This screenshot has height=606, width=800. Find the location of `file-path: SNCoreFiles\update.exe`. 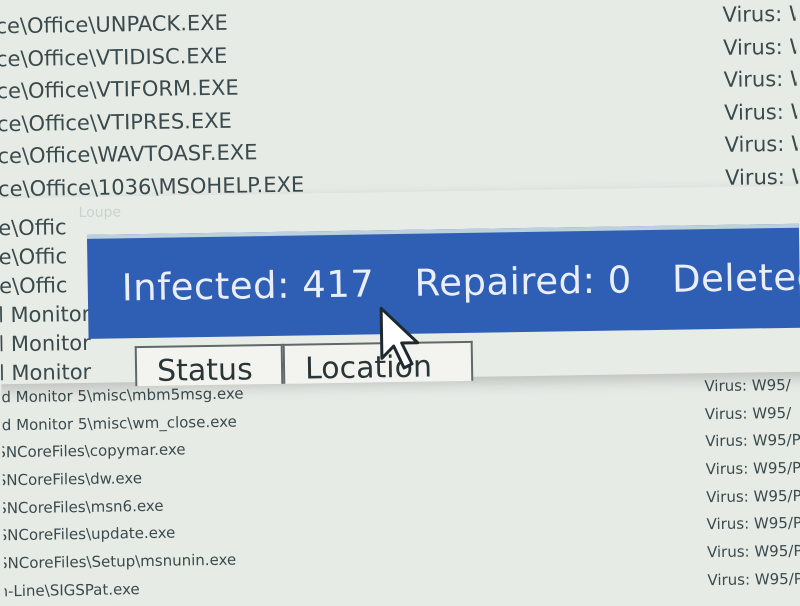

file-path: SNCoreFiles\update.exe is located at coordinates (88, 534).